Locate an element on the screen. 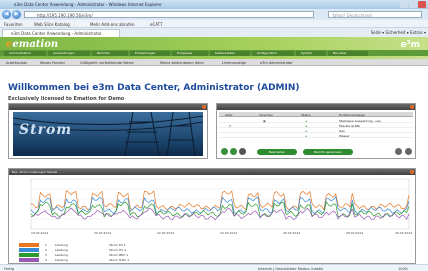 Image resolution: width=428 pixels, height=271 pixels. browser-tools-menu: Seite ▾ Sicherheit ▾ Extras ▾ is located at coordinates (398, 32).